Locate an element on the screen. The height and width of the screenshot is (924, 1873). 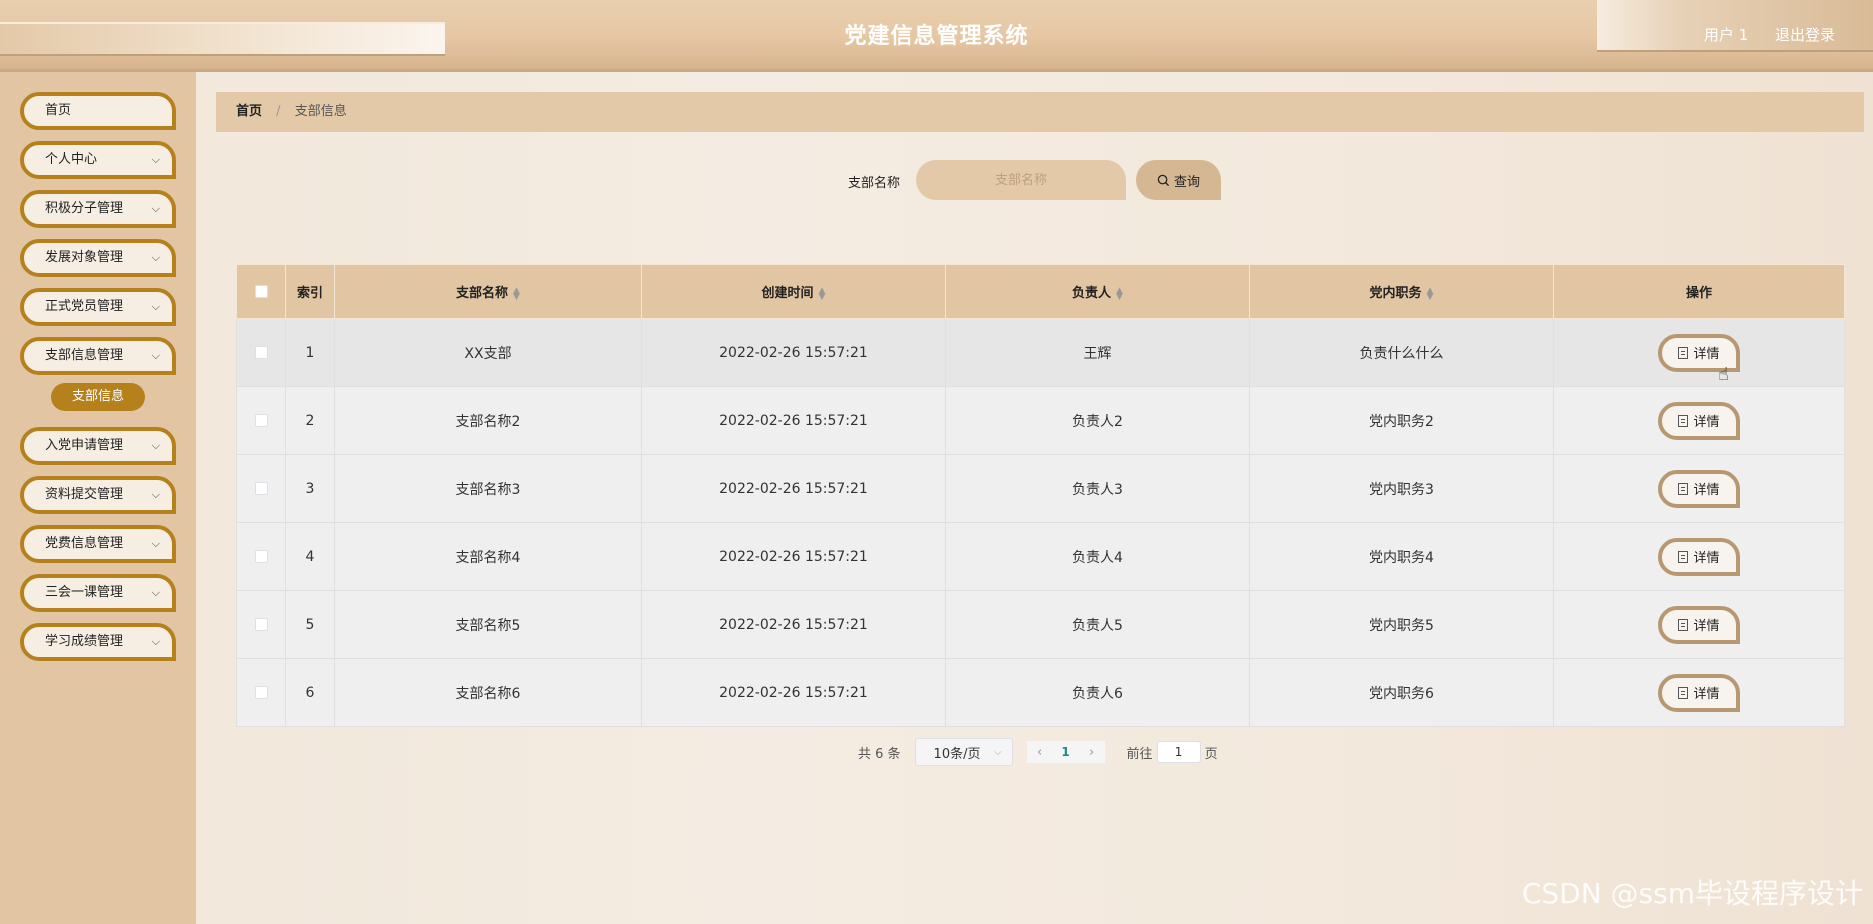
sidebar-item-formal-members: 正式党员管理 ⌵ is located at coordinates (98, 307).